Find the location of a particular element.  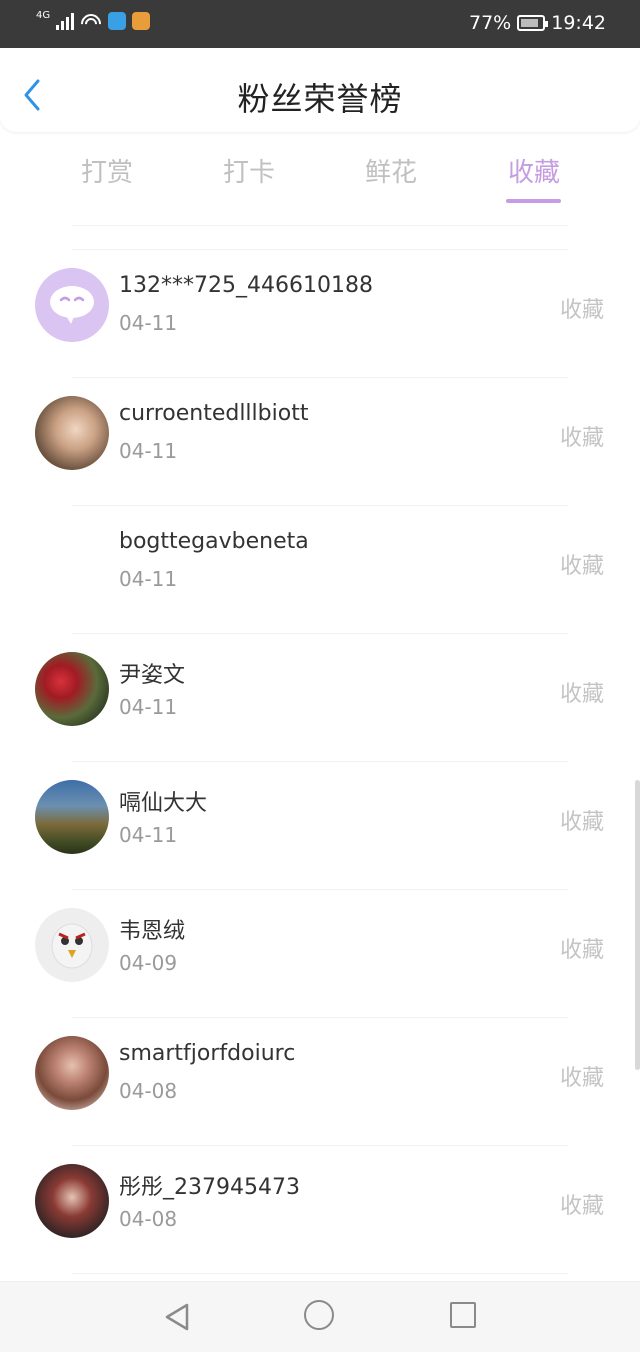

nav-home-icon is located at coordinates (319, 1315).